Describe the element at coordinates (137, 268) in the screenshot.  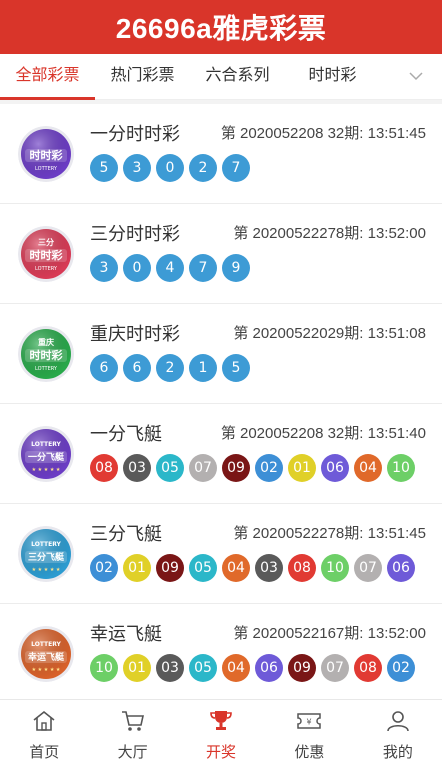
I see `number-ball: 0` at that location.